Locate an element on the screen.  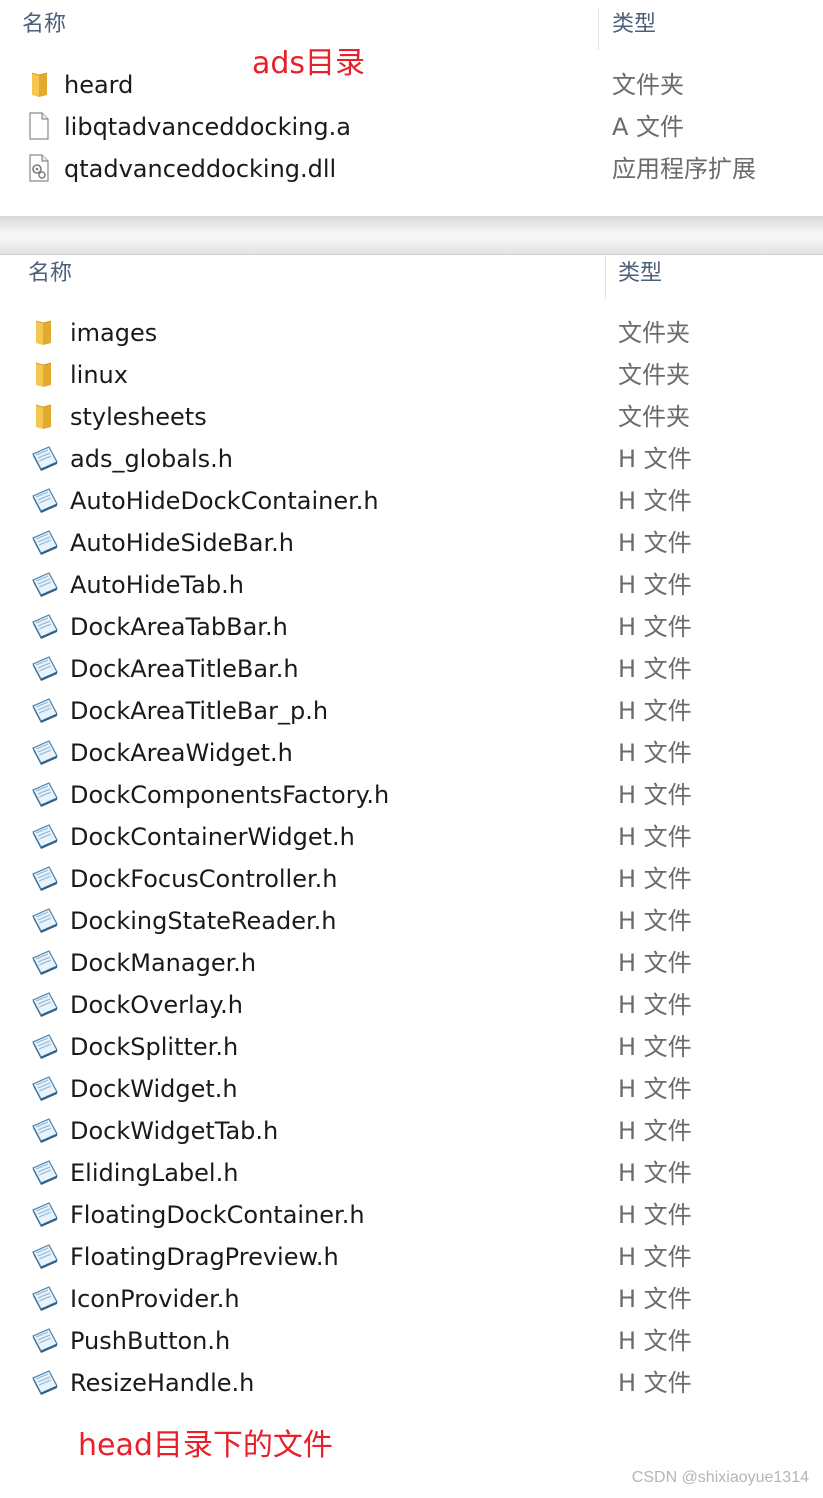
list-item: DockingStateReader.h H 文件 is located at coordinates (411, 921).